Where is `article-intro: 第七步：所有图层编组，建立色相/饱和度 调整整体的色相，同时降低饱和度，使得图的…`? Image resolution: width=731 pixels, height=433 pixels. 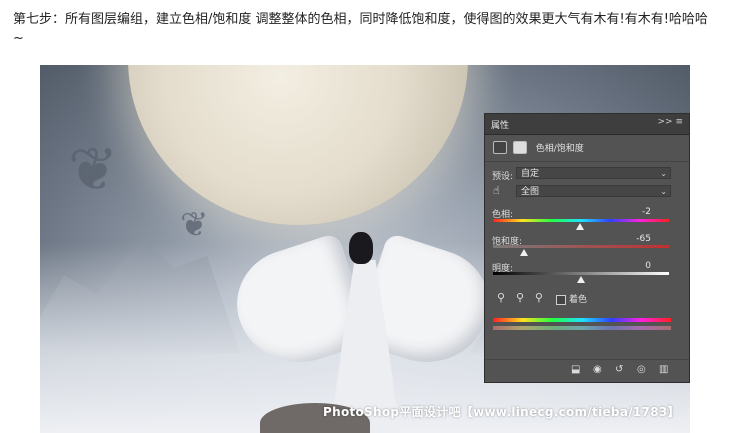
article-intro: 第七步：所有图层编组，建立色相/饱和度 调整整体的色相，同时降低饱和度，使得图的… is located at coordinates (360, 29).